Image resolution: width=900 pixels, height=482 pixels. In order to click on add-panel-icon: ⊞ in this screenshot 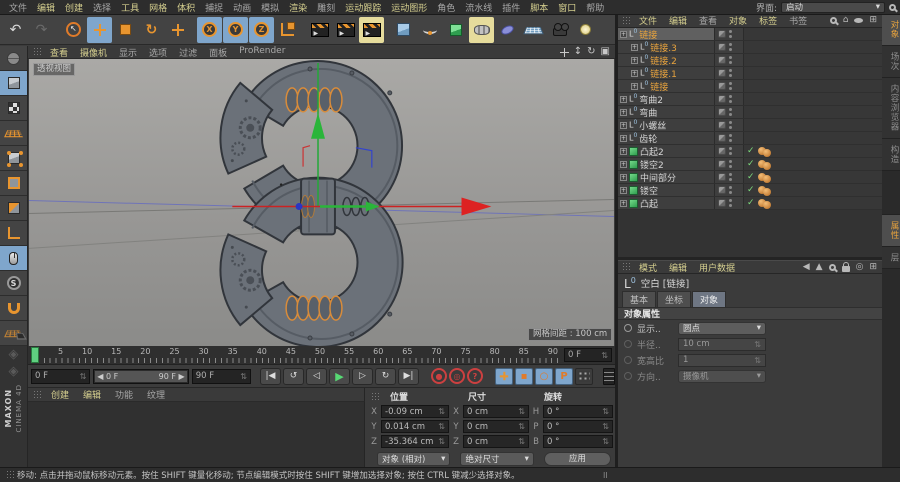, I will do `click(873, 20)`.